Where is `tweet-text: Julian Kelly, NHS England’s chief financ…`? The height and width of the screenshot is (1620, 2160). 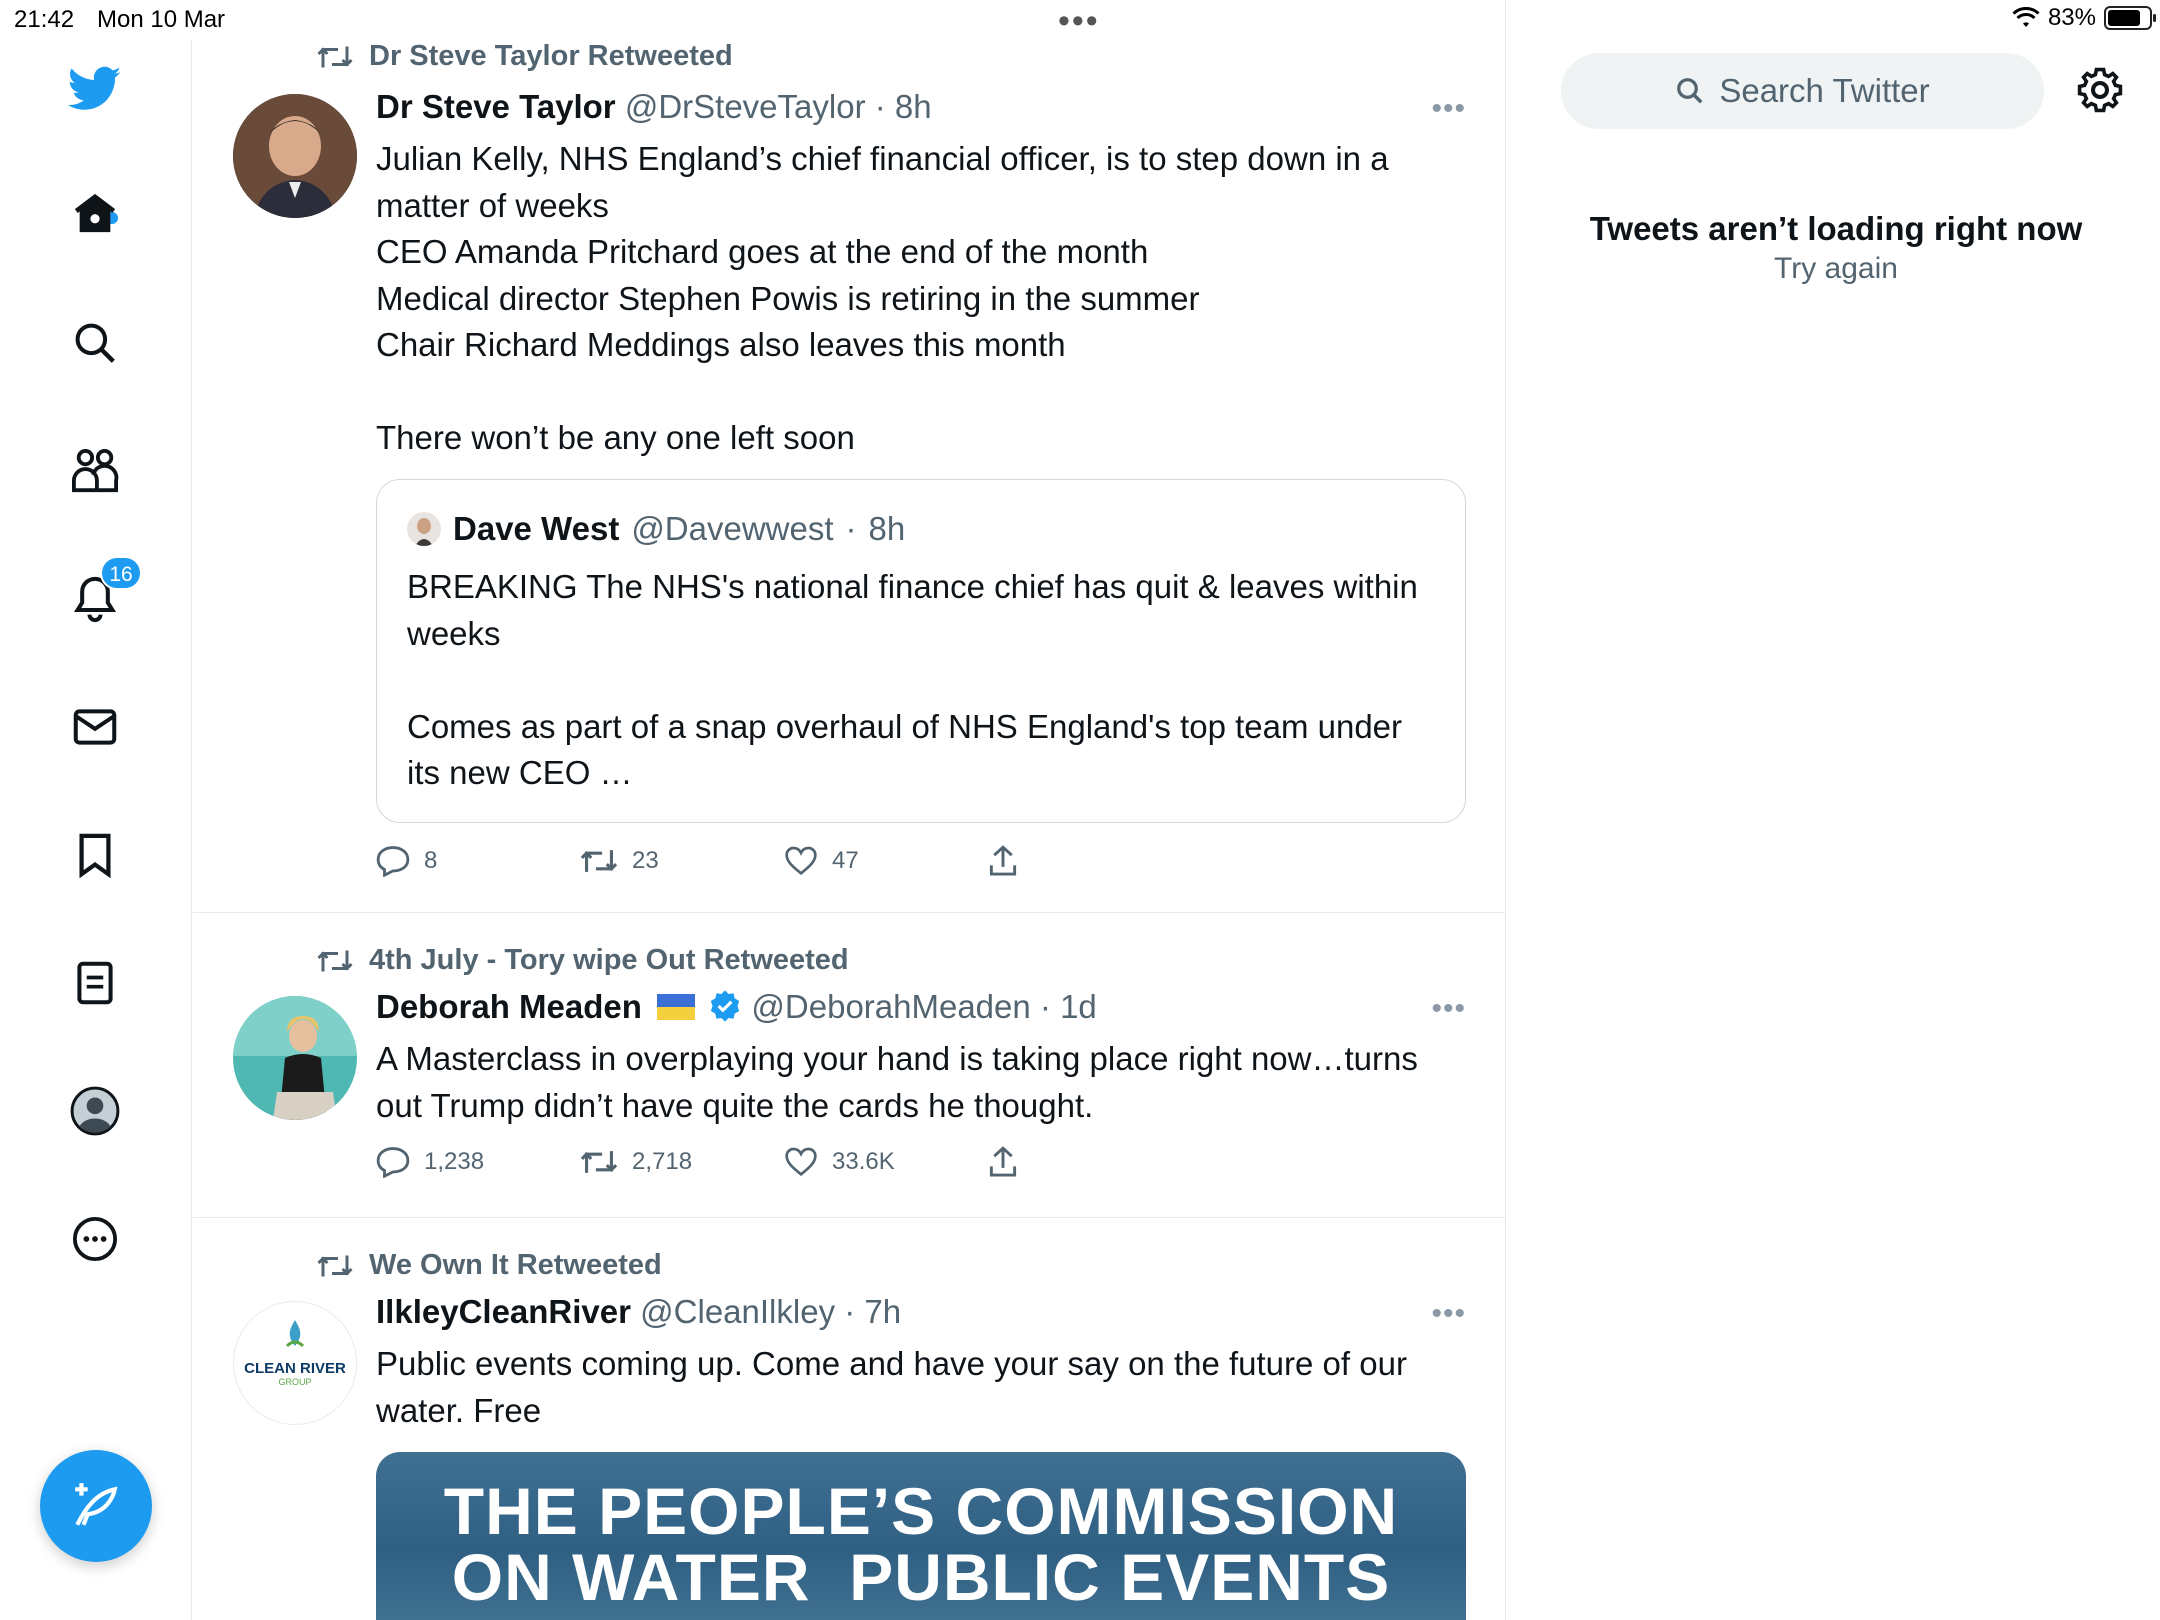
tweet-text: Julian Kelly, NHS England’s chief financ… is located at coordinates (882, 298).